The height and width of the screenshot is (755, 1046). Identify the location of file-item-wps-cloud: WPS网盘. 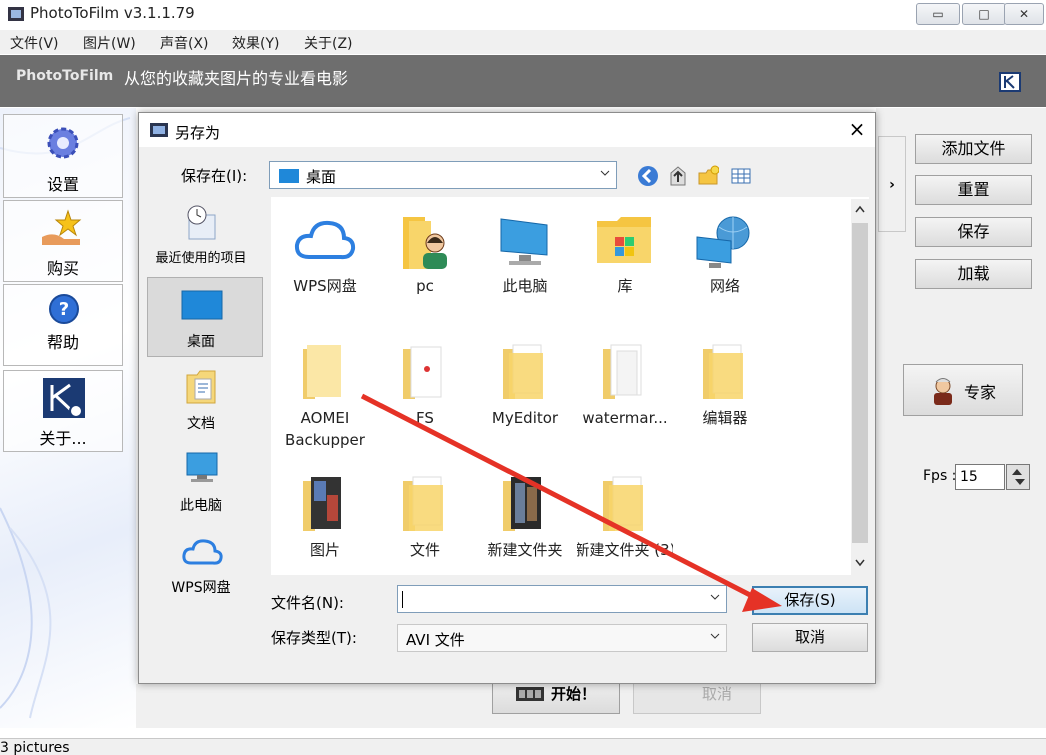
(325, 256).